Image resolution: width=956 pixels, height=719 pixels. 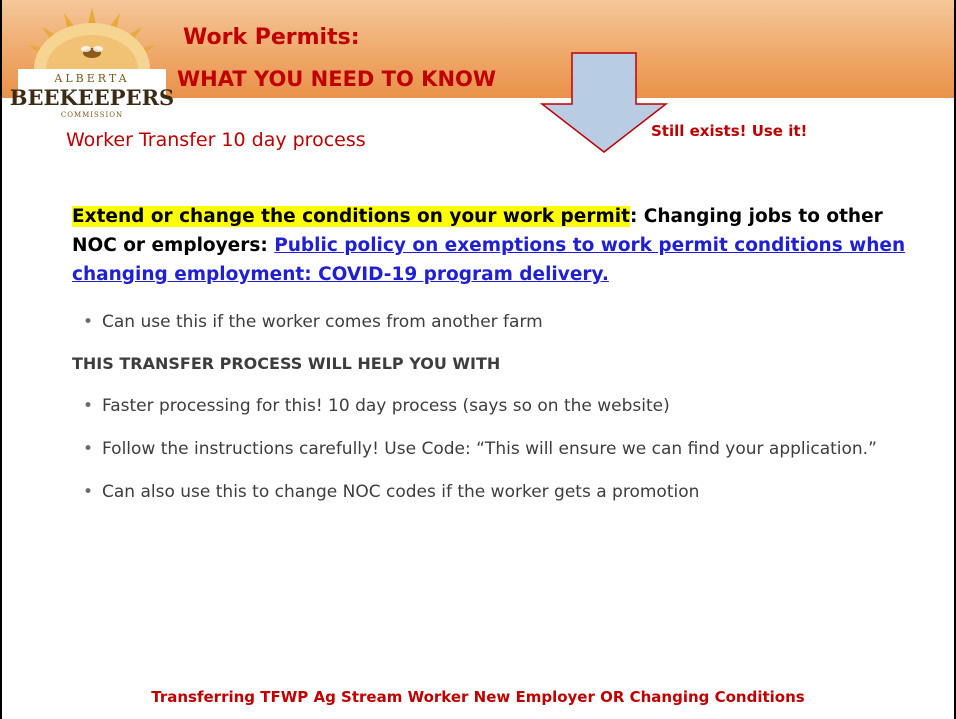 I want to click on logo-bottom-text: COMMISSION, so click(x=92, y=115).